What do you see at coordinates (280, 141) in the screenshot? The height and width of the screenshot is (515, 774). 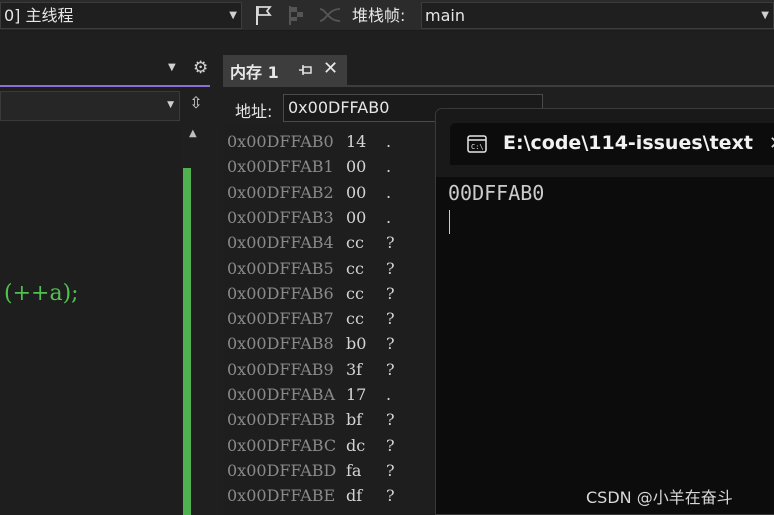 I see `memory-address: 0x00DFFAB0` at bounding box center [280, 141].